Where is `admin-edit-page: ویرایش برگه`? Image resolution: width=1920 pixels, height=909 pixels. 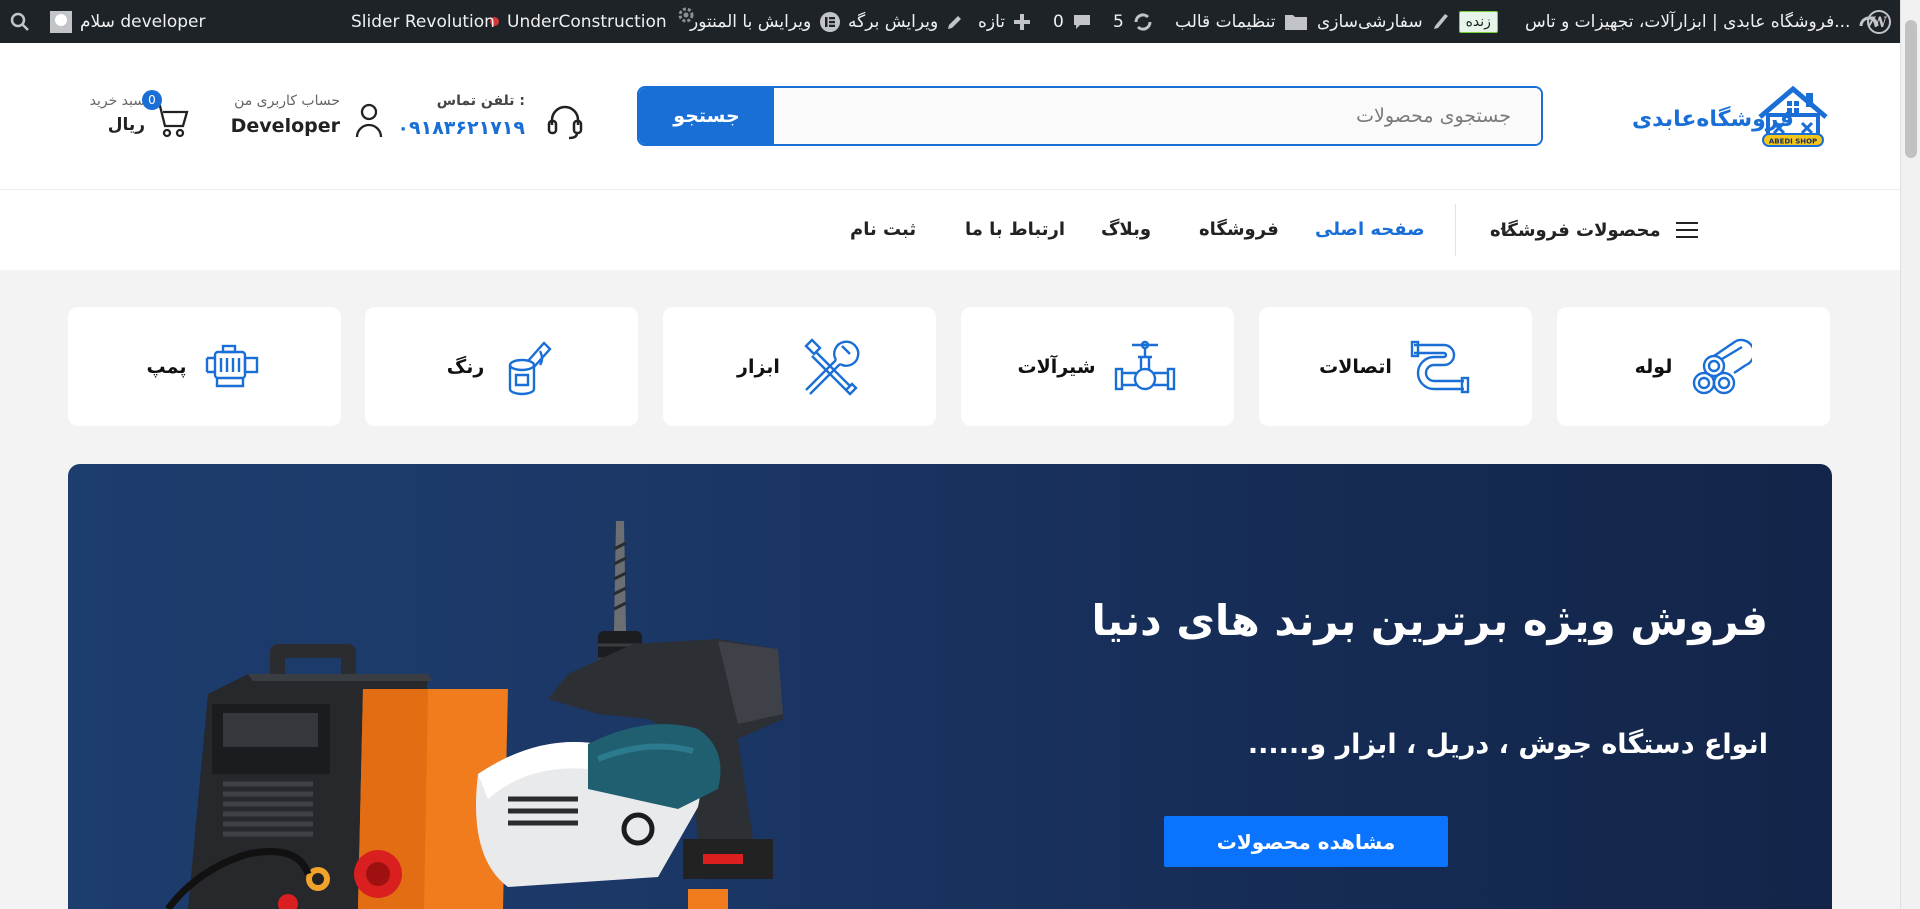
admin-edit-page: ویرایش برگه is located at coordinates (906, 21).